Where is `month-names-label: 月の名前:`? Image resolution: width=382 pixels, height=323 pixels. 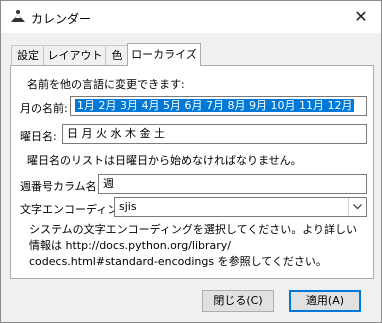
month-names-label: 月の名前: is located at coordinates (44, 108).